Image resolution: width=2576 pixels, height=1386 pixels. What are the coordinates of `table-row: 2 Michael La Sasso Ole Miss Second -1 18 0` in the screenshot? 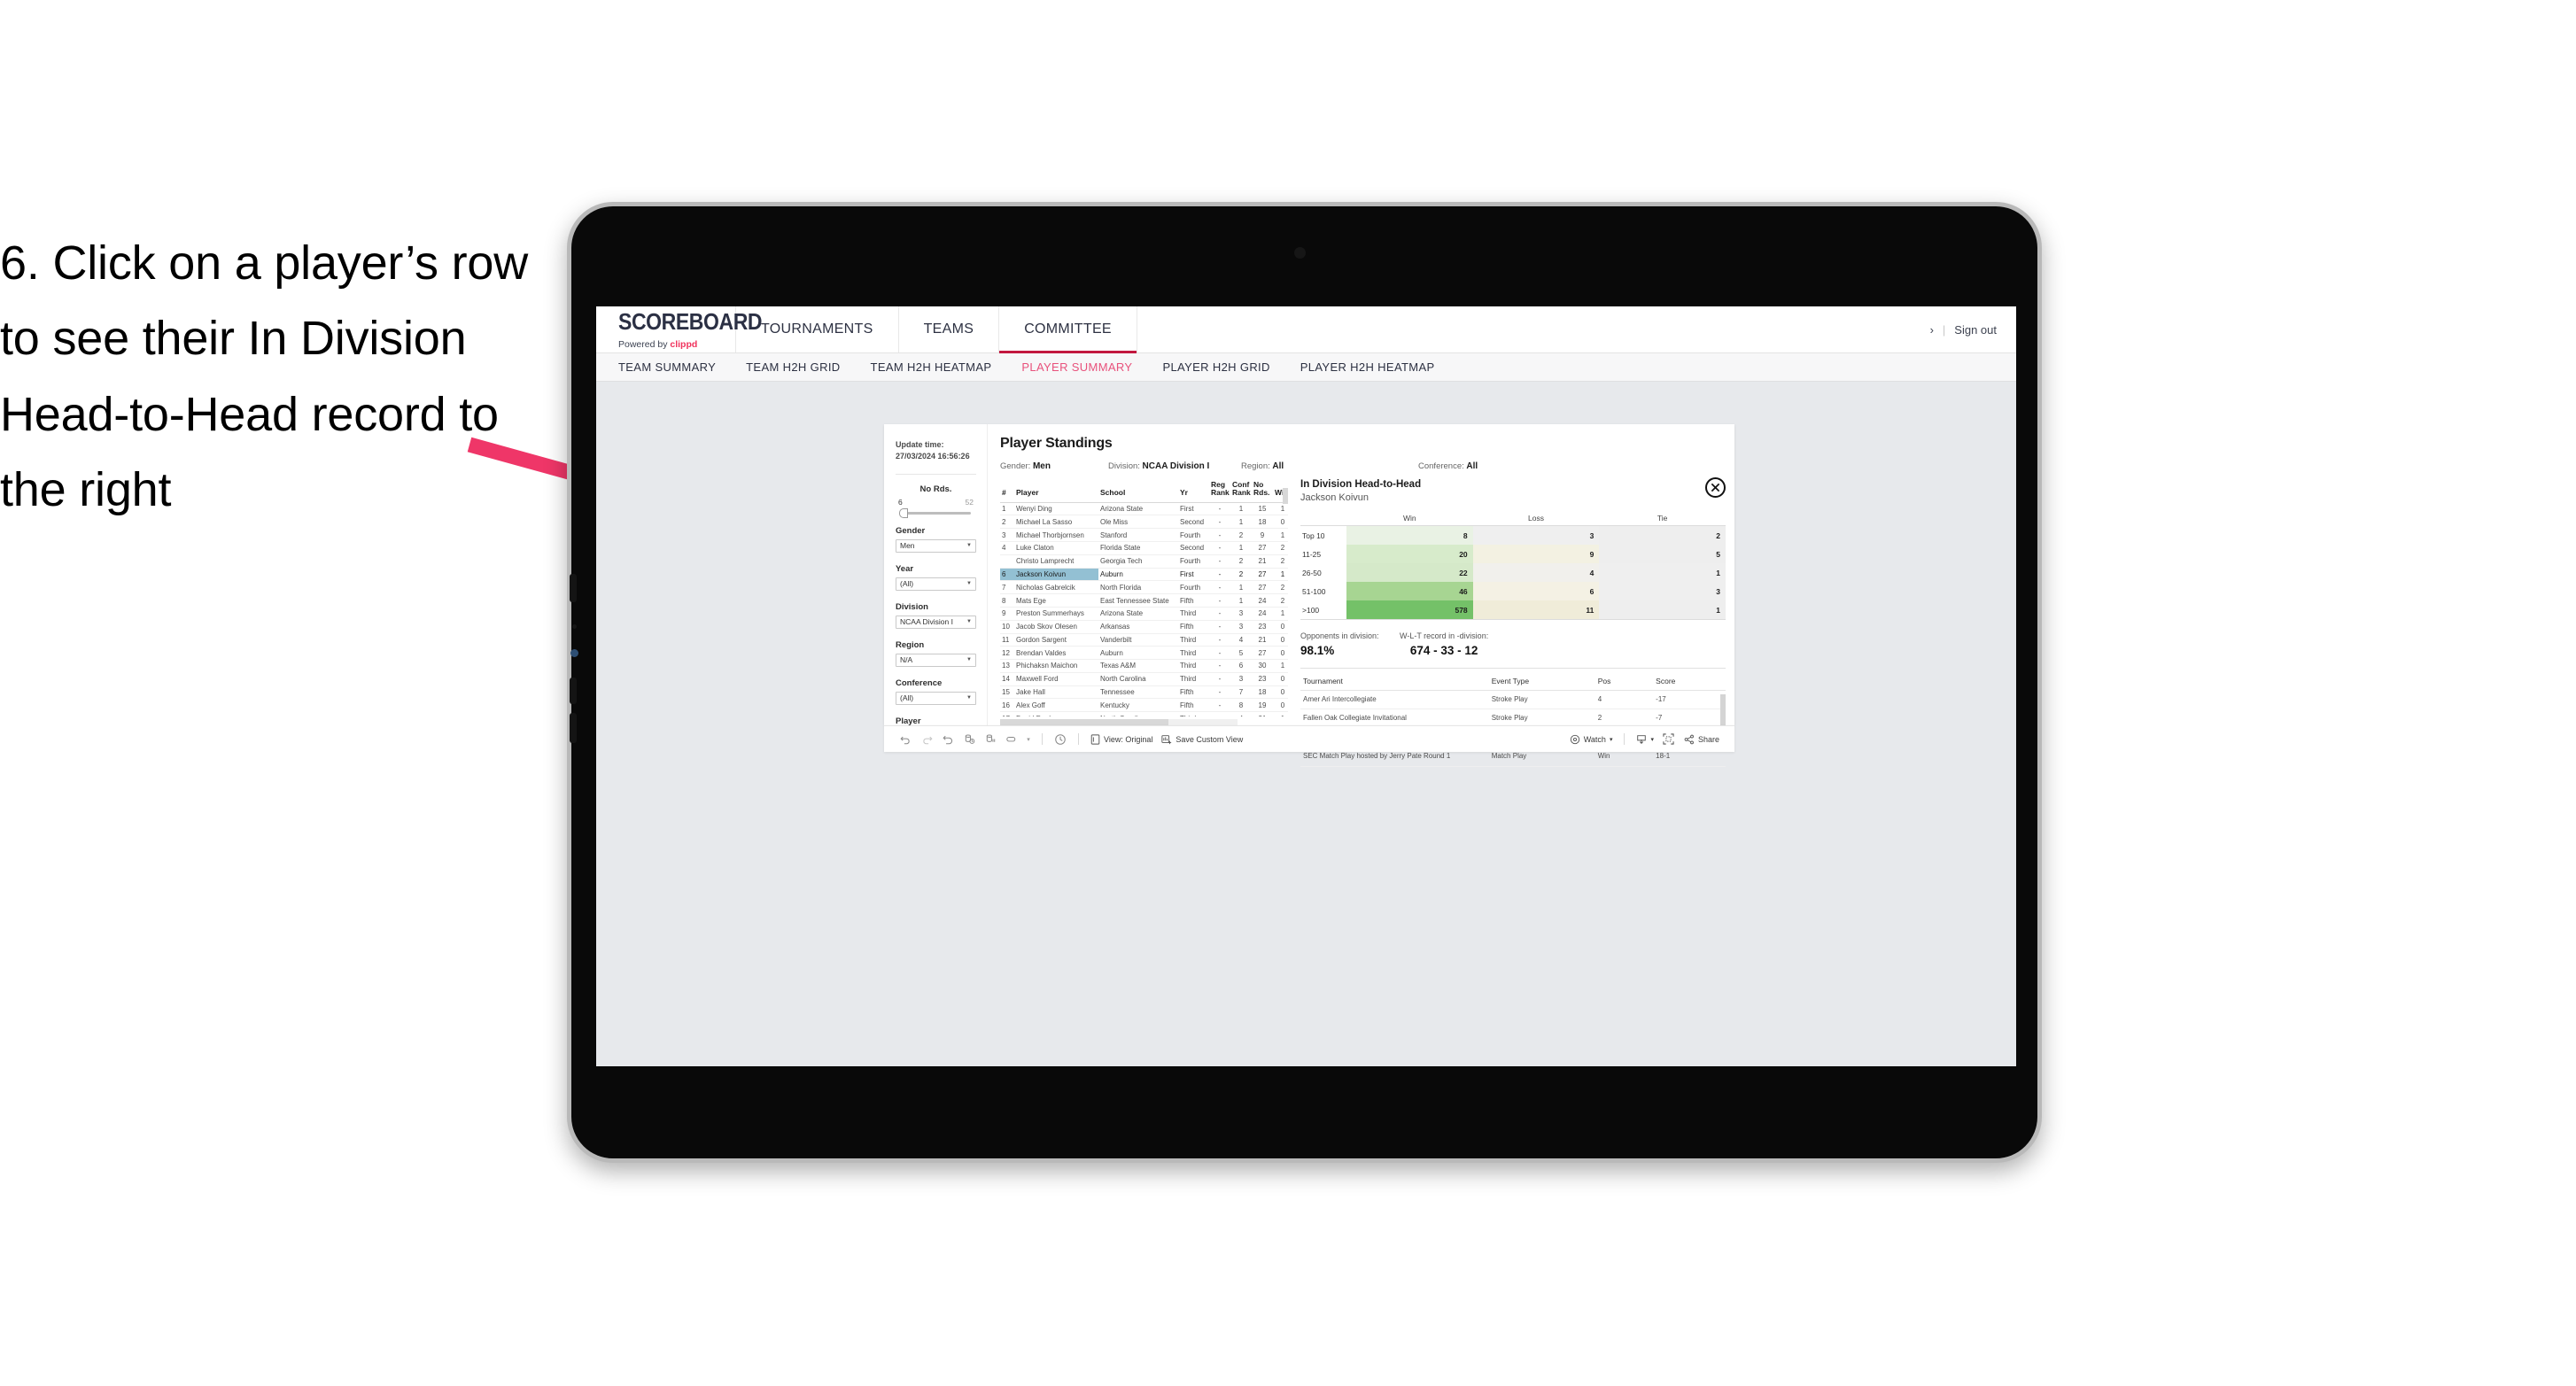 It's located at (1144, 522).